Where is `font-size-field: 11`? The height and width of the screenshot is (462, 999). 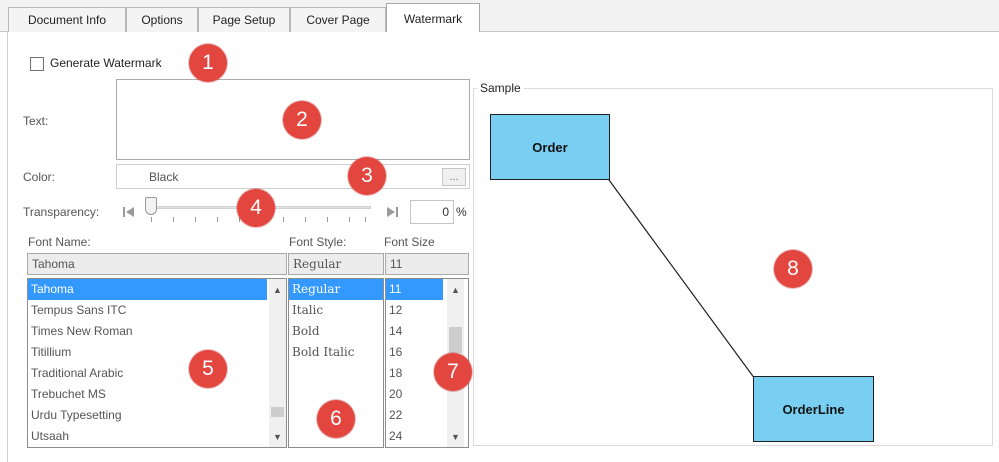
font-size-field: 11 is located at coordinates (427, 264).